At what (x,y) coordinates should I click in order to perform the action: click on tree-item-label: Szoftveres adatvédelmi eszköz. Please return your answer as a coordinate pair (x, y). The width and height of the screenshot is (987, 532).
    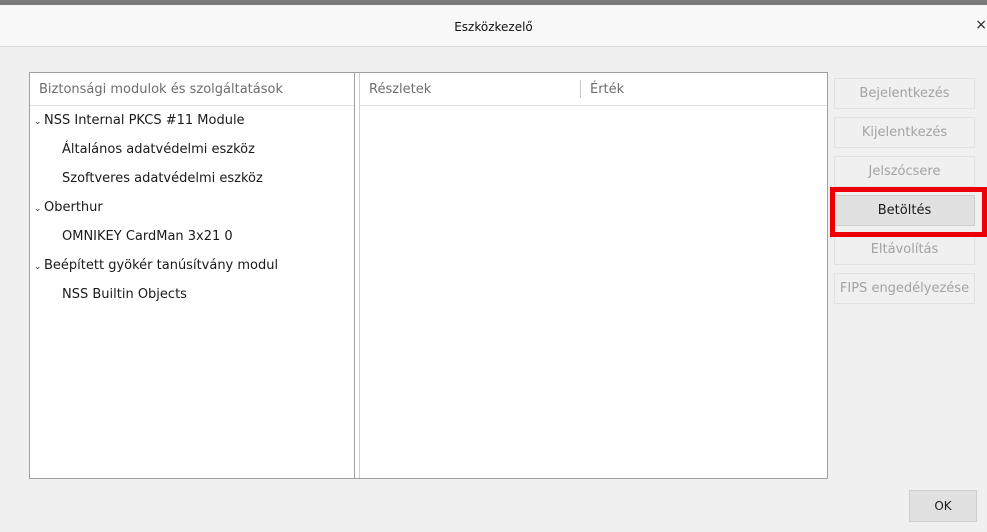
    Looking at the image, I should click on (162, 178).